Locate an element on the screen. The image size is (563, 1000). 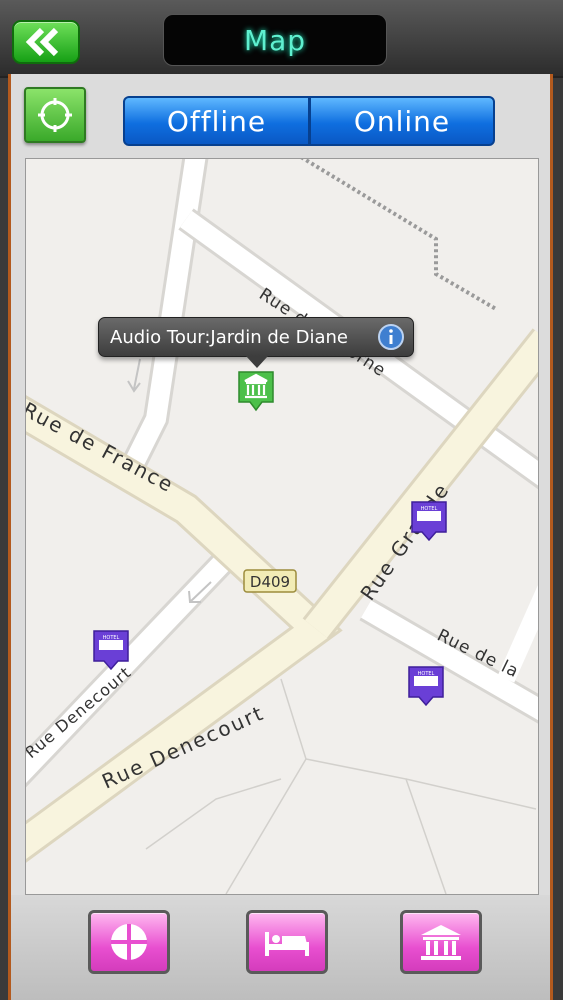
page-title: Map is located at coordinates (275, 40).